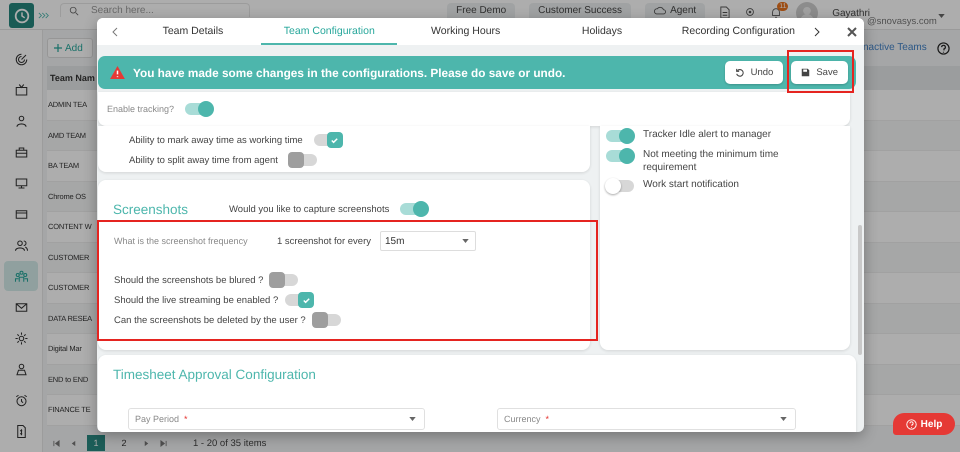  I want to click on page-button: 1, so click(96, 443).